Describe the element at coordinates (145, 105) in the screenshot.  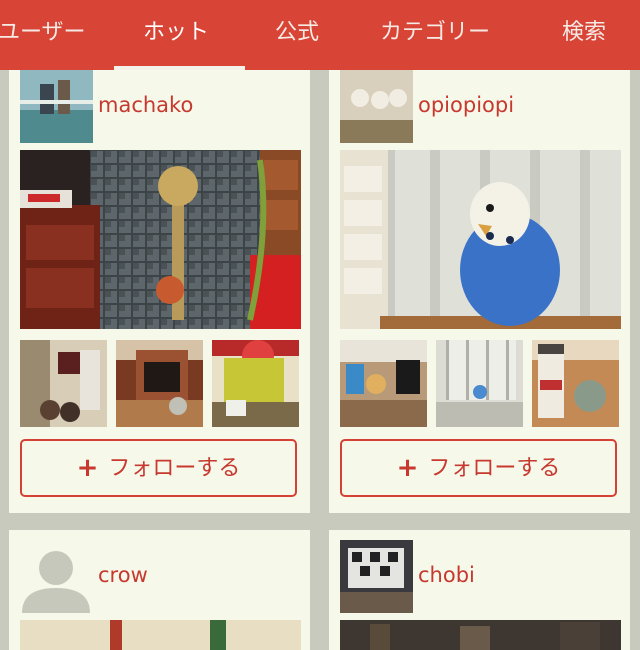
I see `username: machako` at that location.